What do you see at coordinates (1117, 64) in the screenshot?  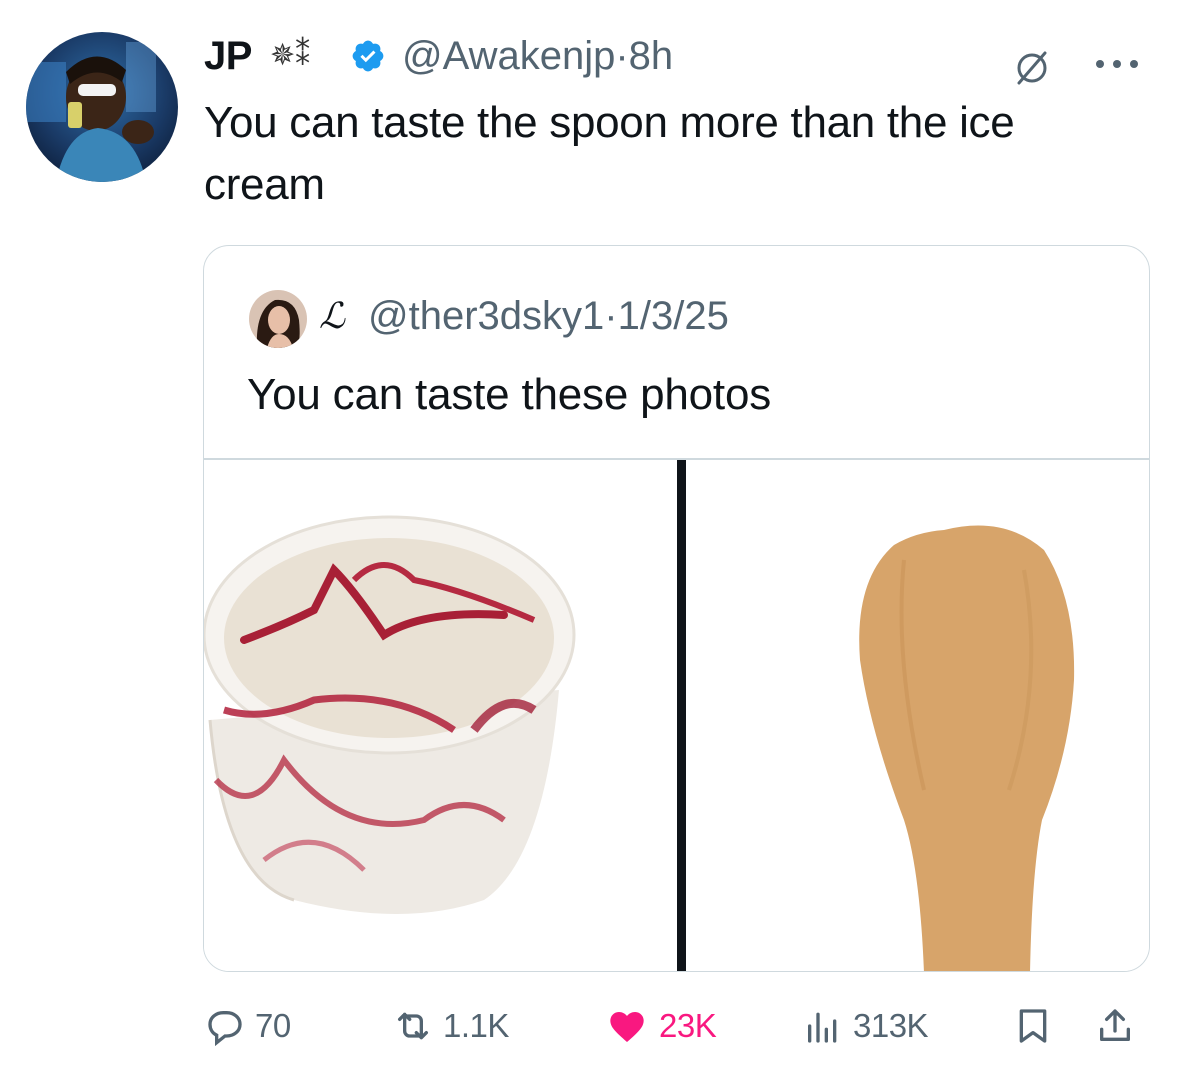 I see `more-icon` at bounding box center [1117, 64].